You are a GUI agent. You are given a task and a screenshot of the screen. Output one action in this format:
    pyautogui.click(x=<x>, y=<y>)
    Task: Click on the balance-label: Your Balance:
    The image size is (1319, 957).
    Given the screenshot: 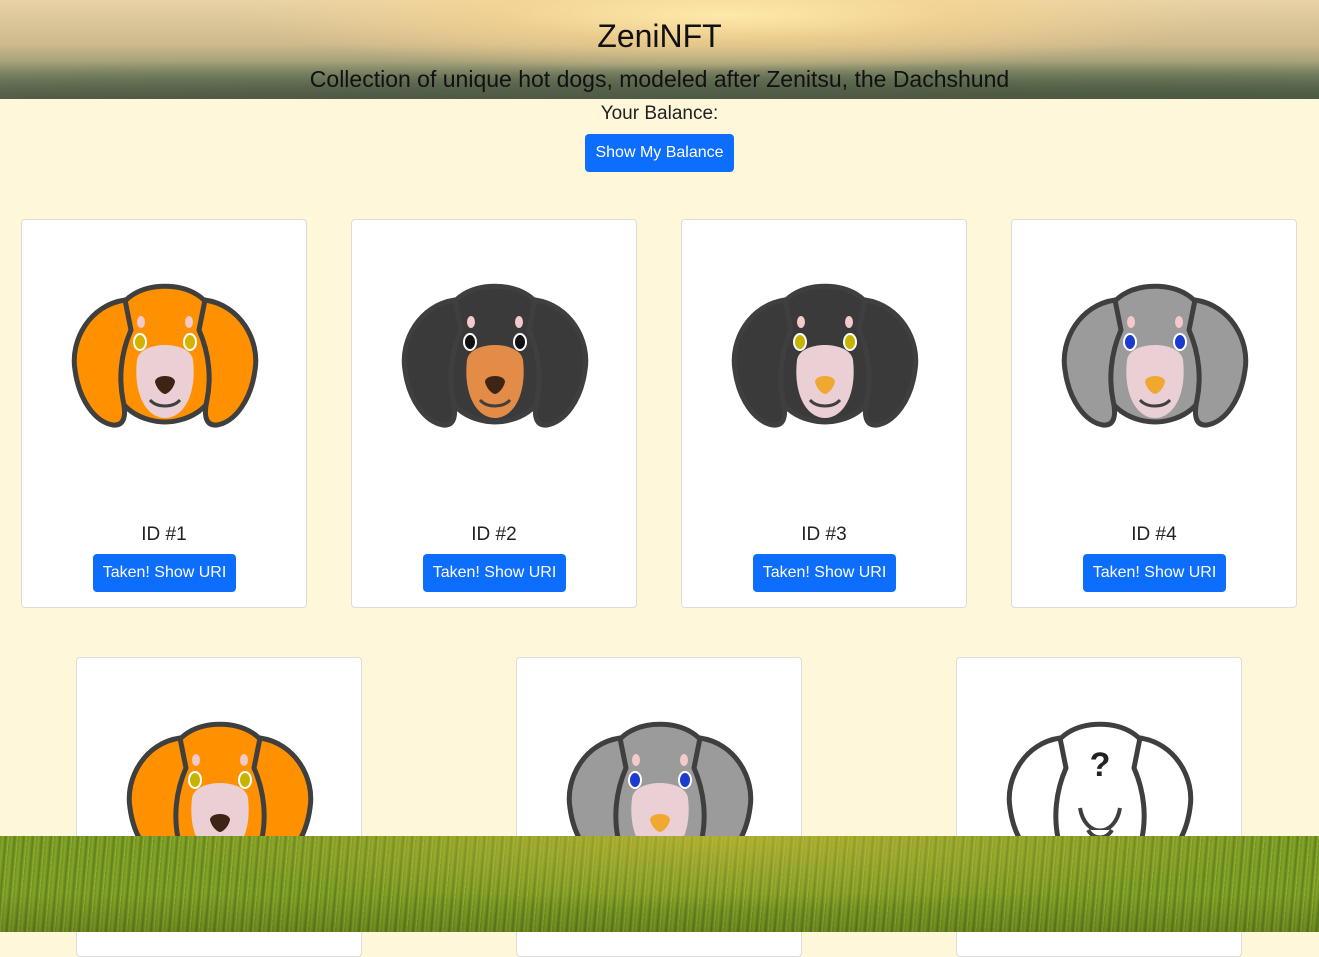 What is the action you would take?
    pyautogui.click(x=659, y=113)
    